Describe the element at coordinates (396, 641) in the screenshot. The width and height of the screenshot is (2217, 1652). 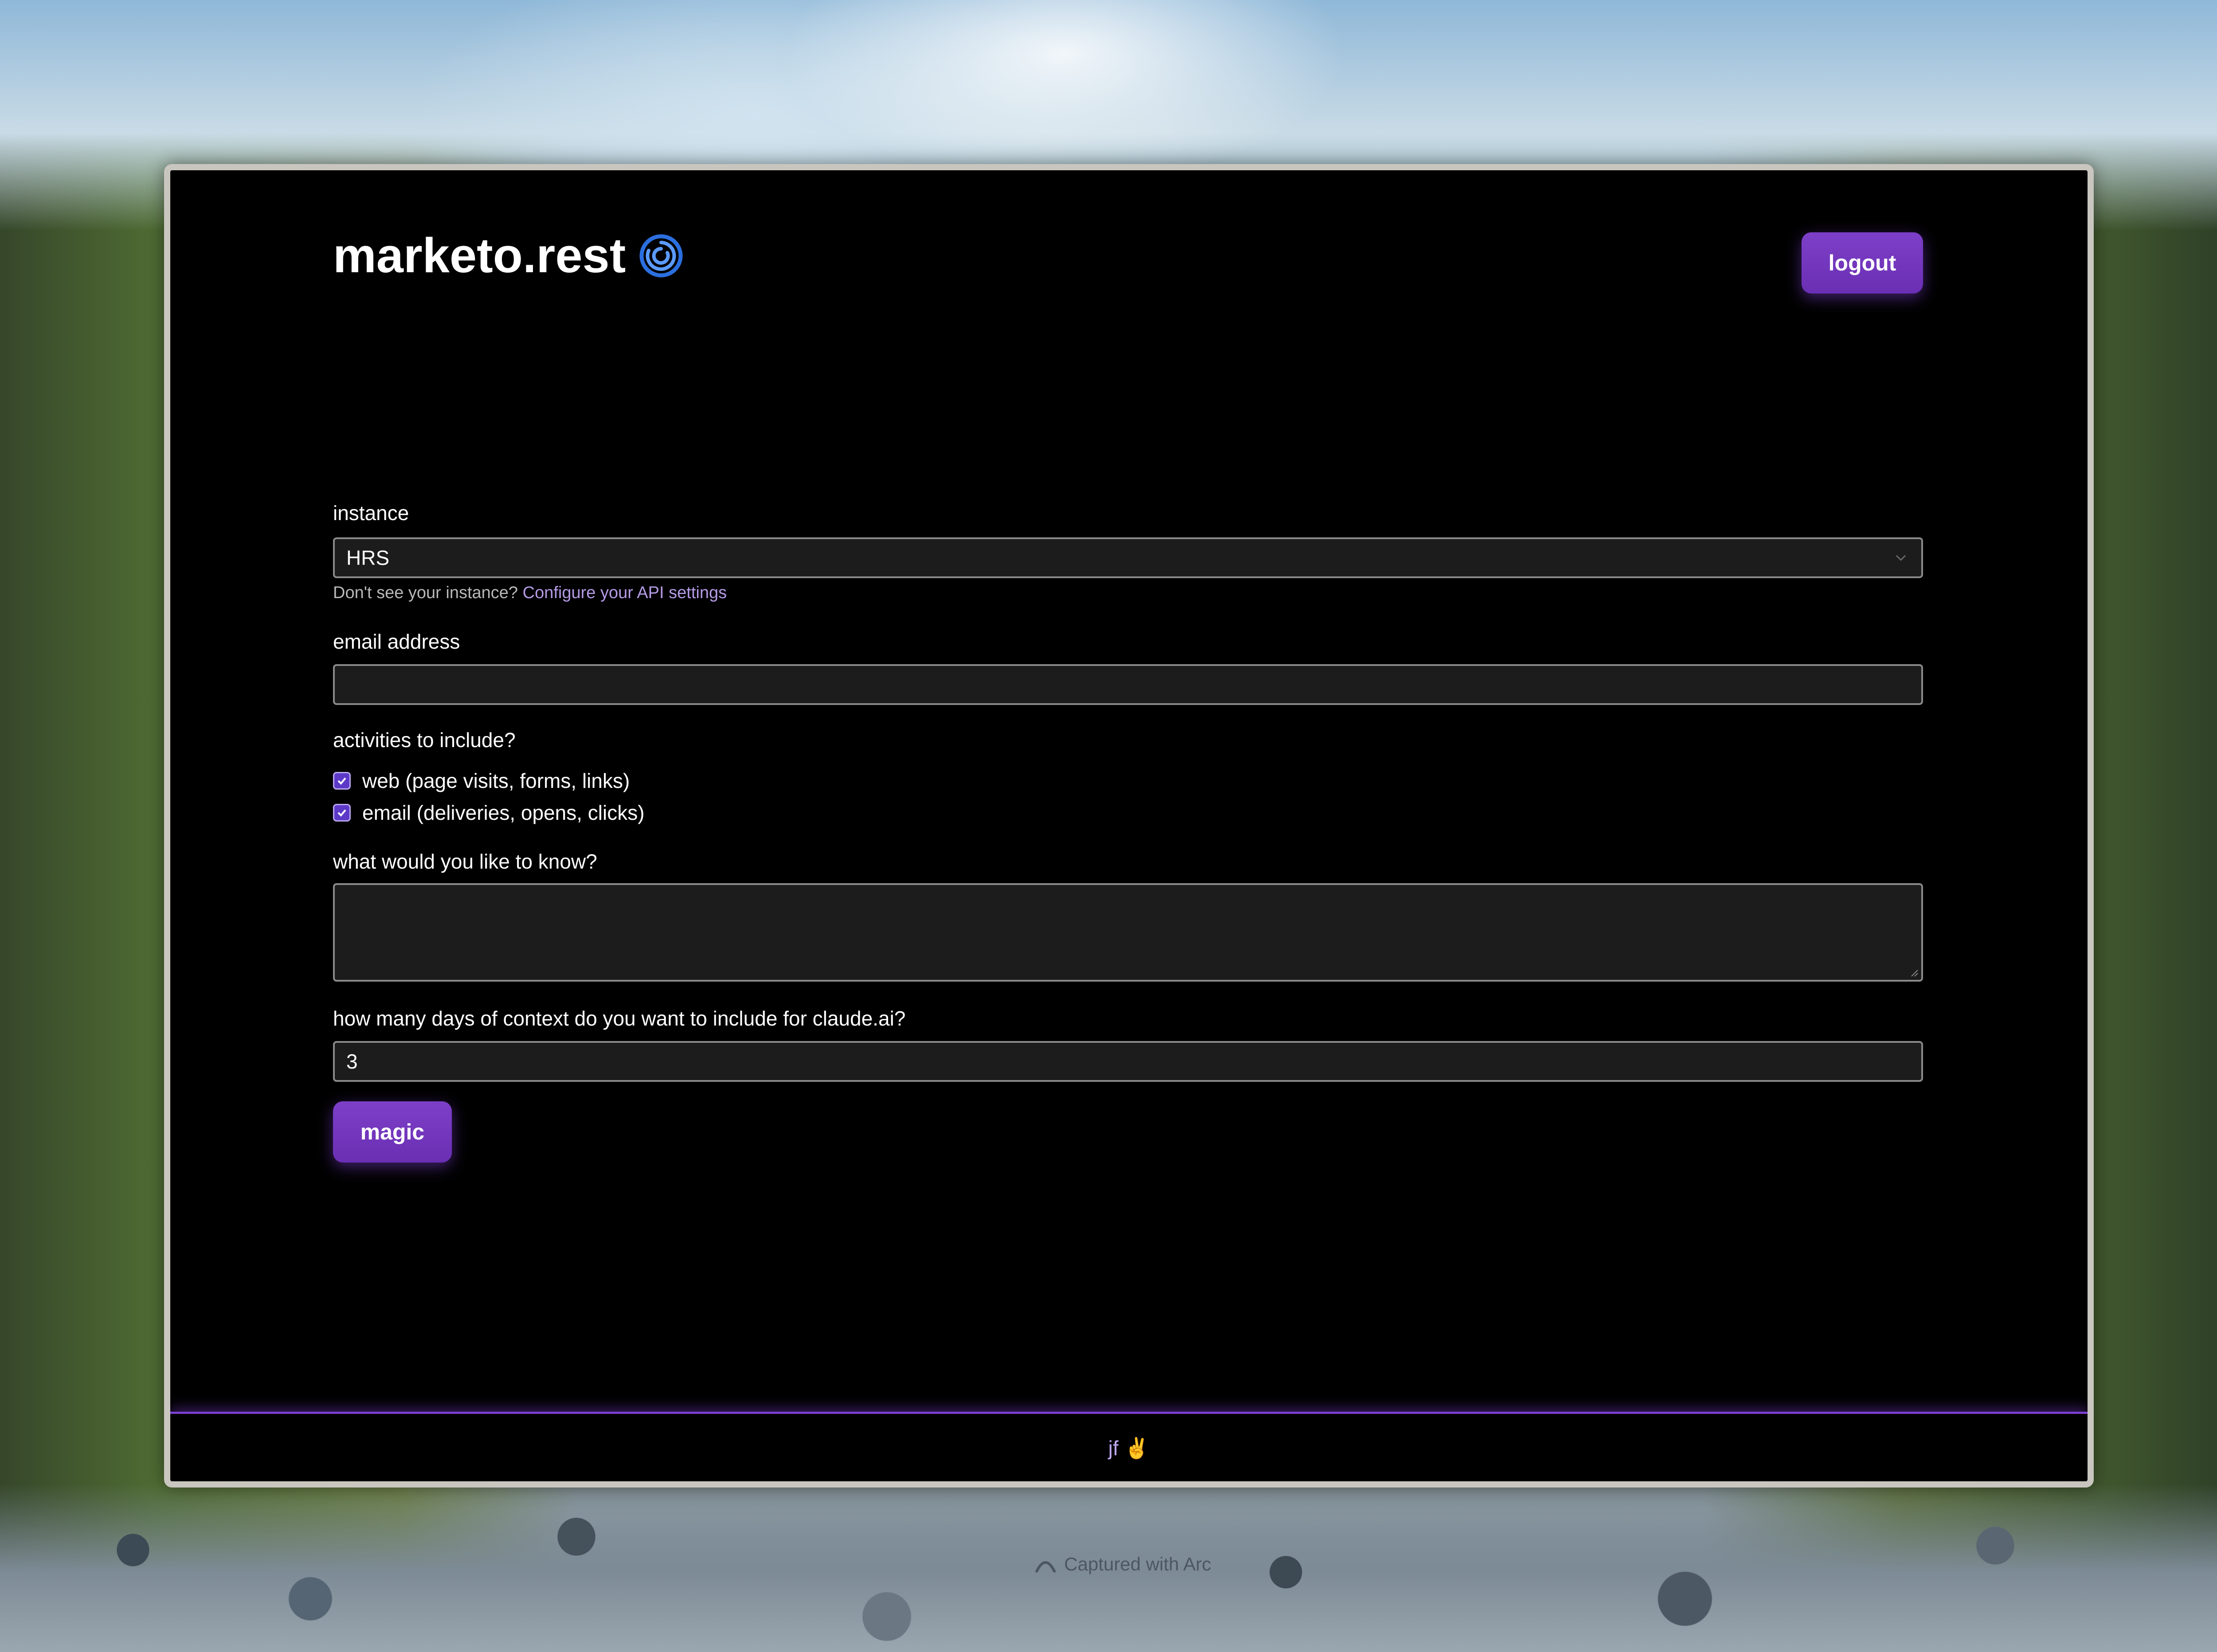
I see `email-label: email address` at that location.